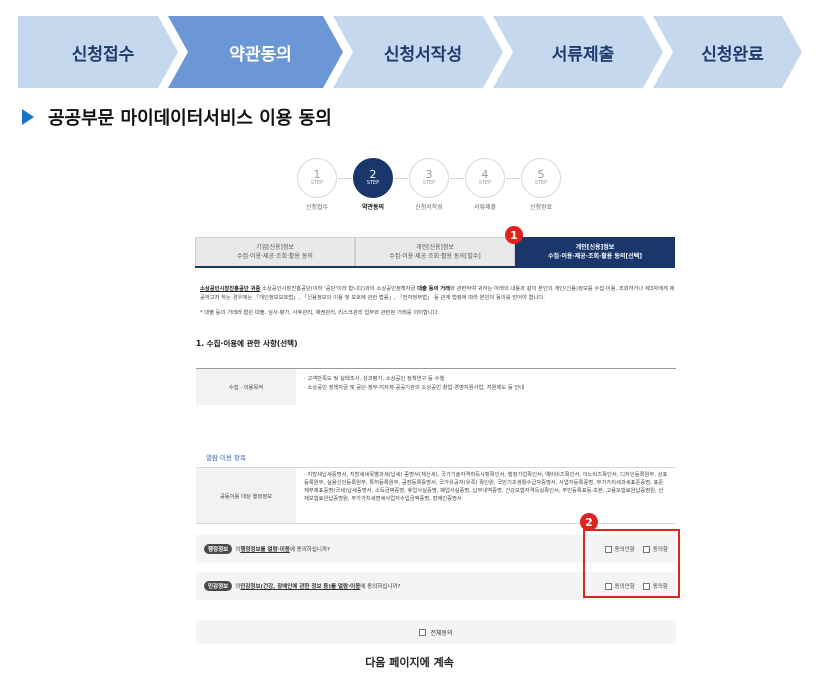 Image resolution: width=819 pixels, height=674 pixels. I want to click on section-title: 공공부문 마이데이터서비스 이용 동의, so click(177, 117).